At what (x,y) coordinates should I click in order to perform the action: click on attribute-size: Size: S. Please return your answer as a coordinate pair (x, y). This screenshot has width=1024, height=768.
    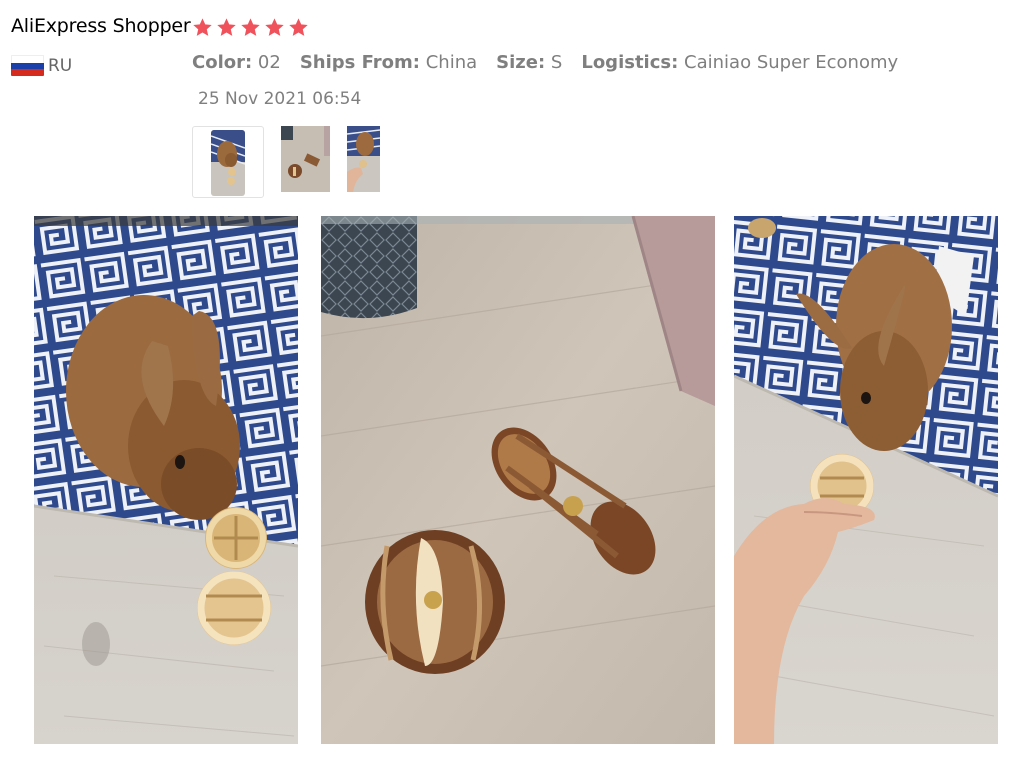
    Looking at the image, I should click on (529, 62).